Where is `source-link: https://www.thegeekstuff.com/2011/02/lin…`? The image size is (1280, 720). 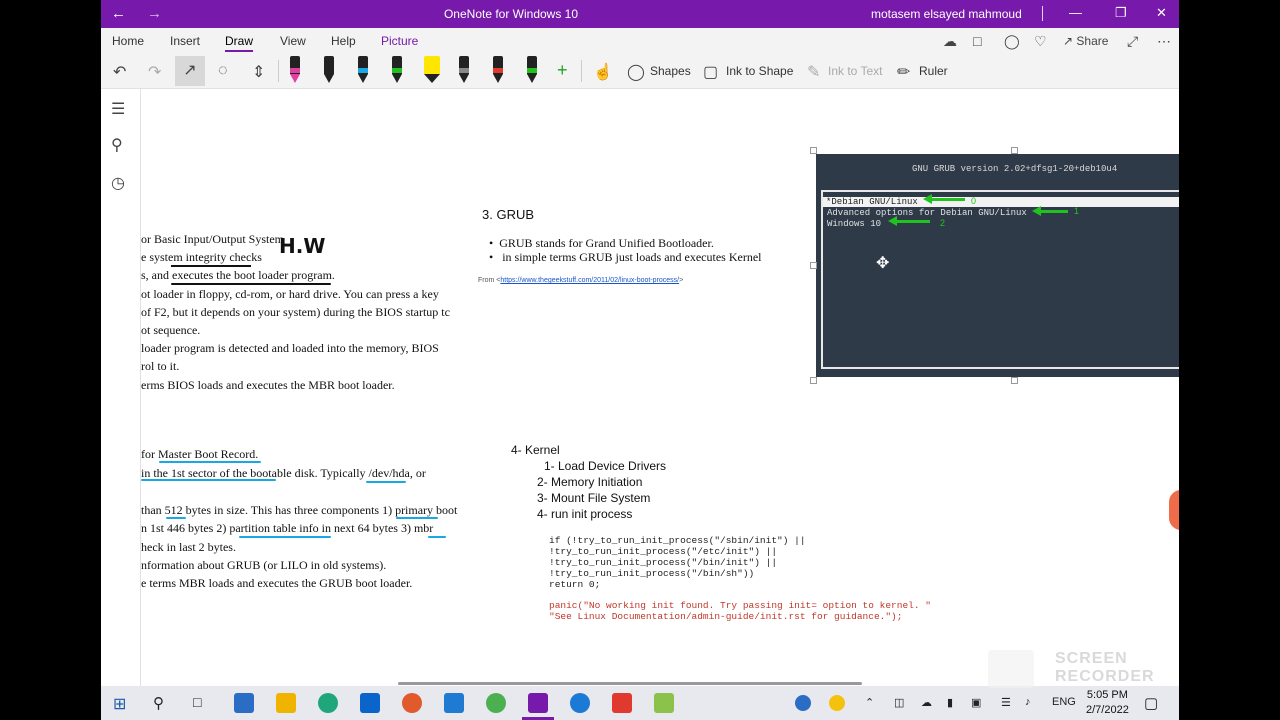
source-link: https://www.thegeekstuff.com/2011/02/lin… is located at coordinates (589, 280).